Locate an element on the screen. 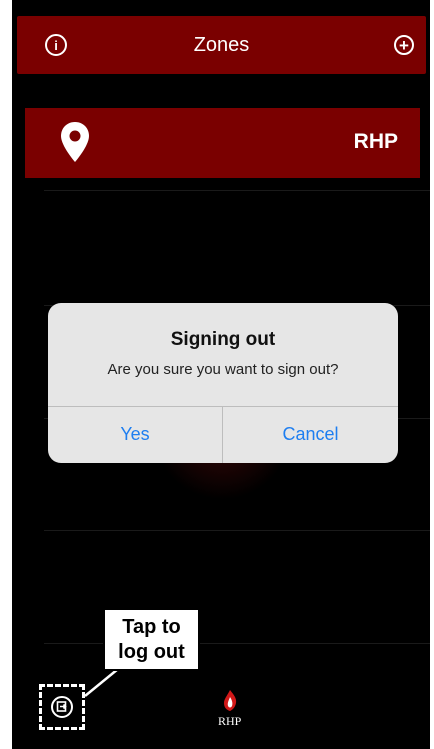 The width and height of the screenshot is (434, 749). zone-name: RHP is located at coordinates (375, 141).